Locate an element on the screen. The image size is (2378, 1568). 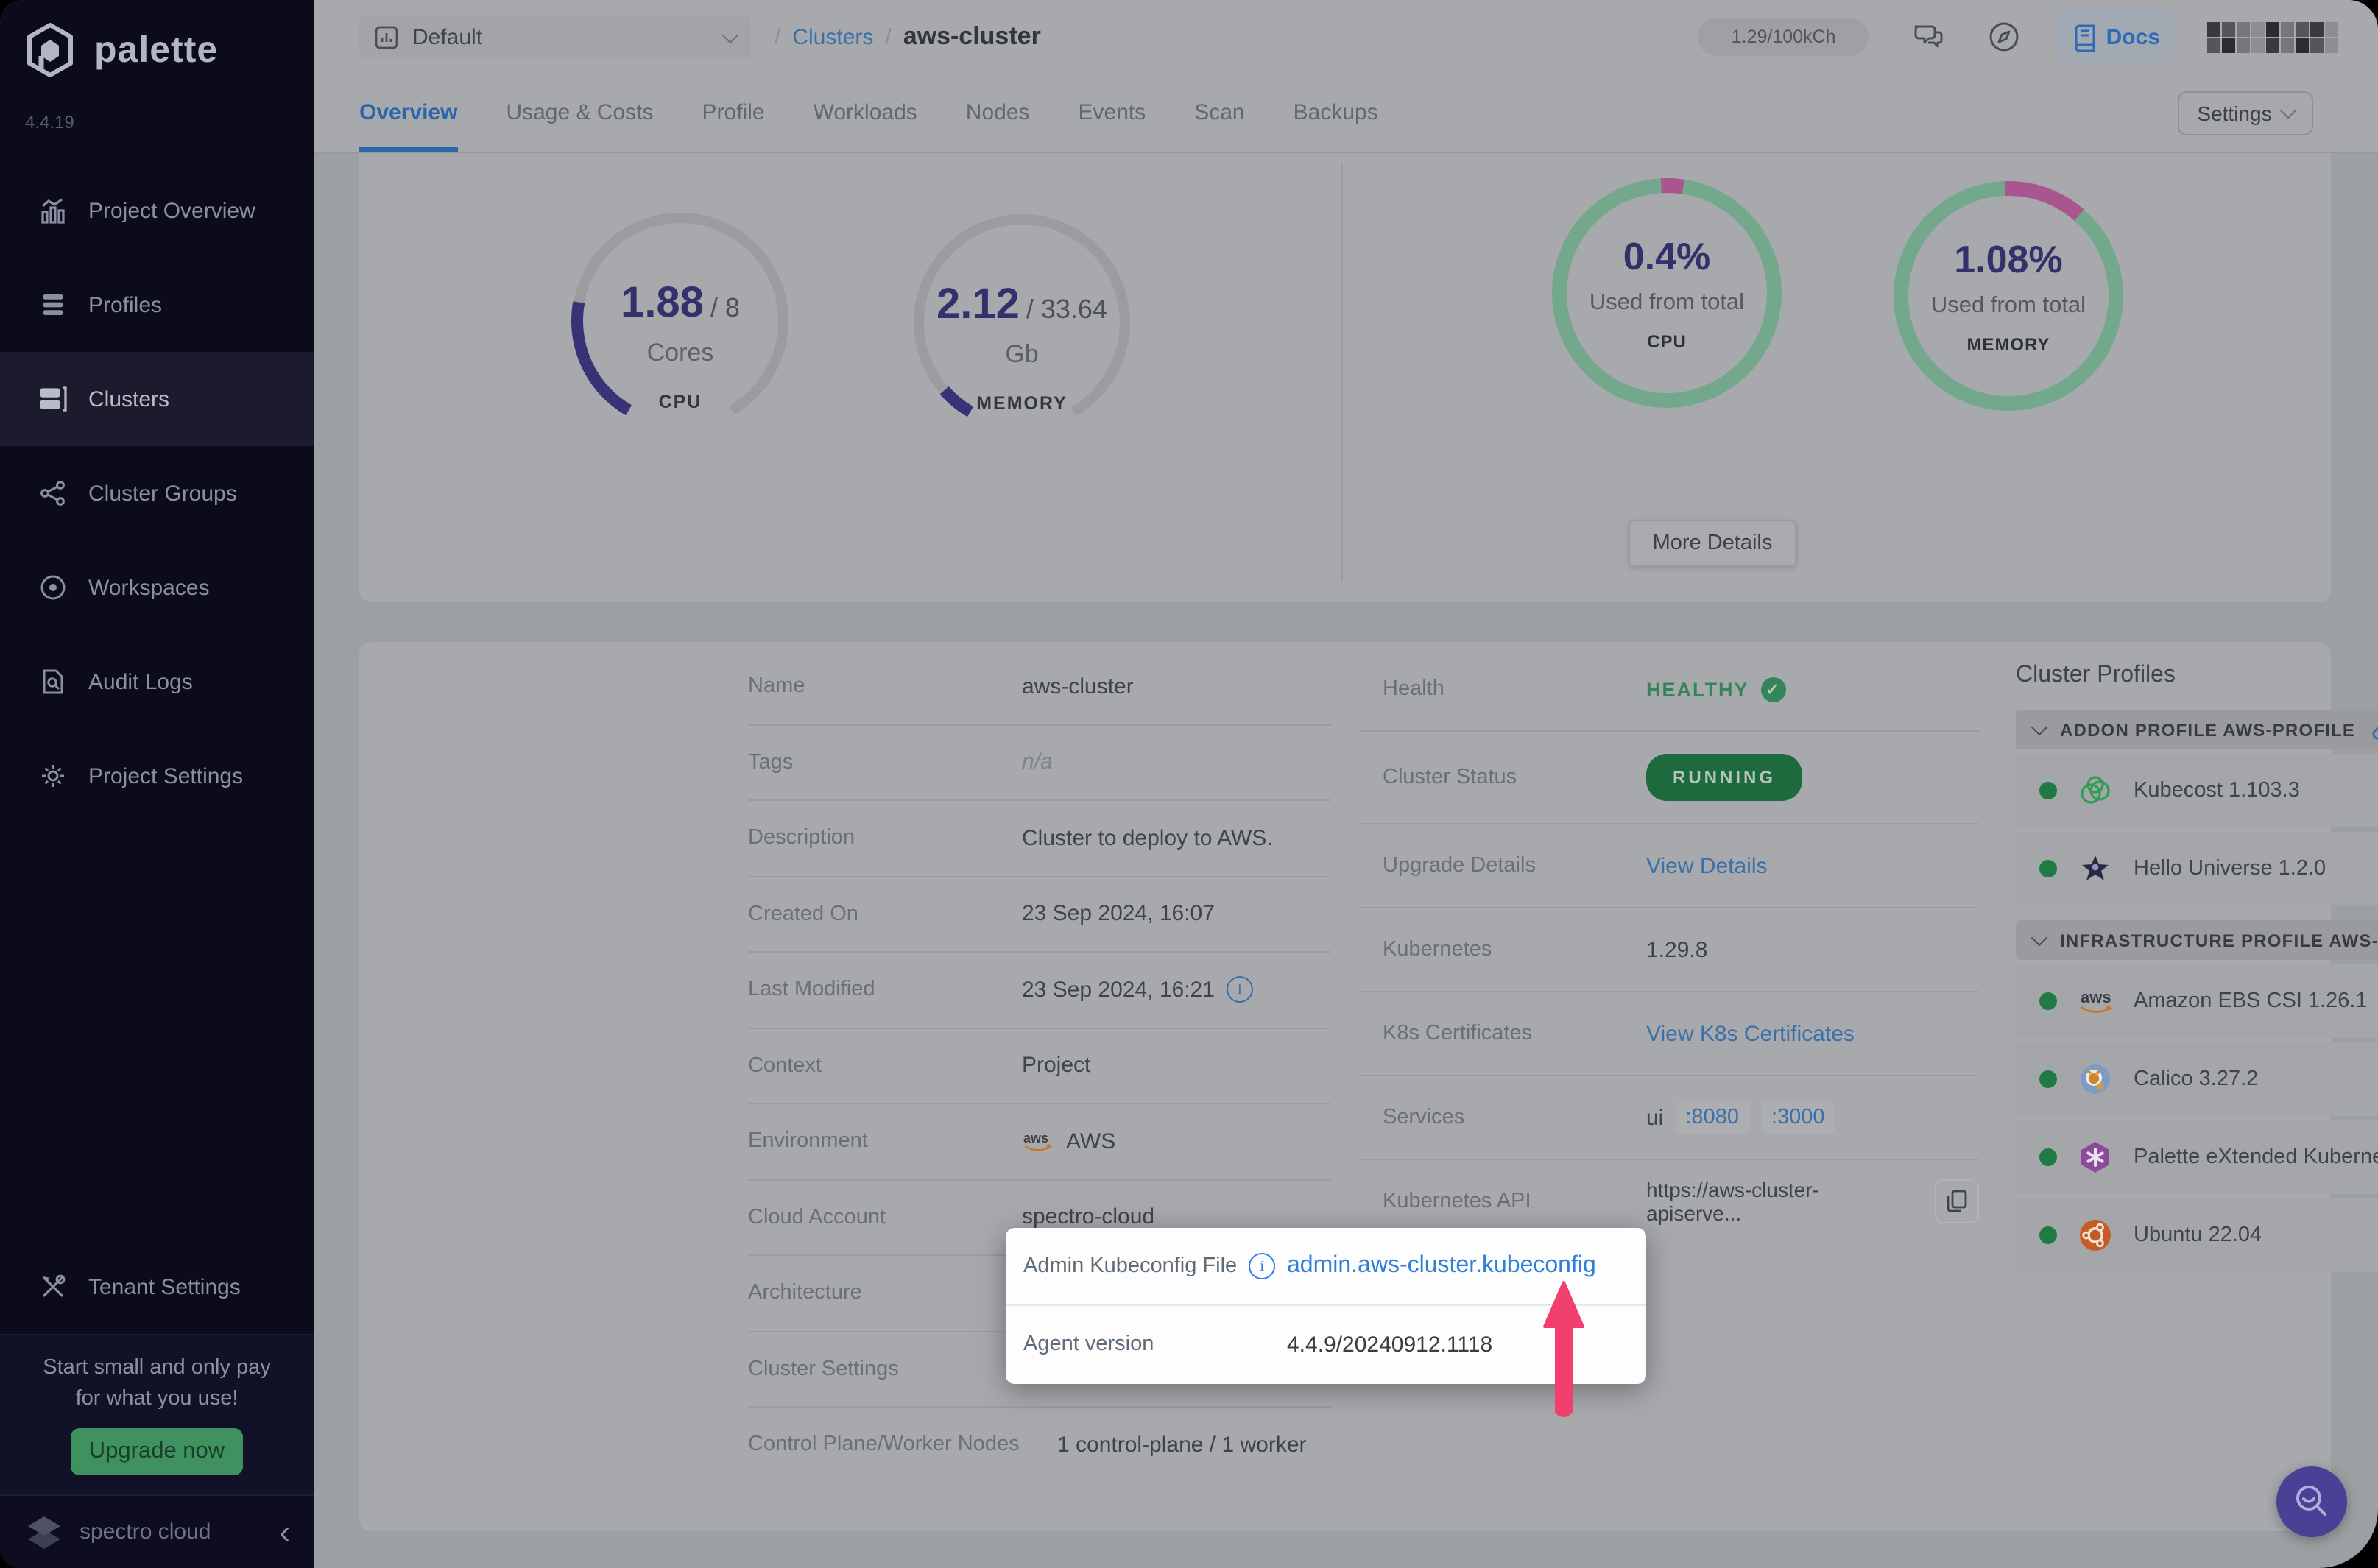
help-compass-icon is located at coordinates (2004, 37).